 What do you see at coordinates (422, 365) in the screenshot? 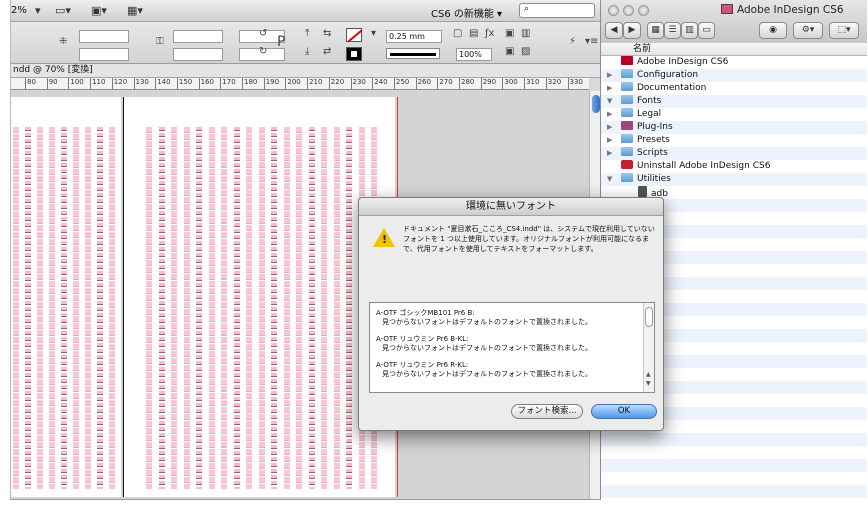
I see `missing-font-name: A-OTF リュウミン Pr6 R-KL:` at bounding box center [422, 365].